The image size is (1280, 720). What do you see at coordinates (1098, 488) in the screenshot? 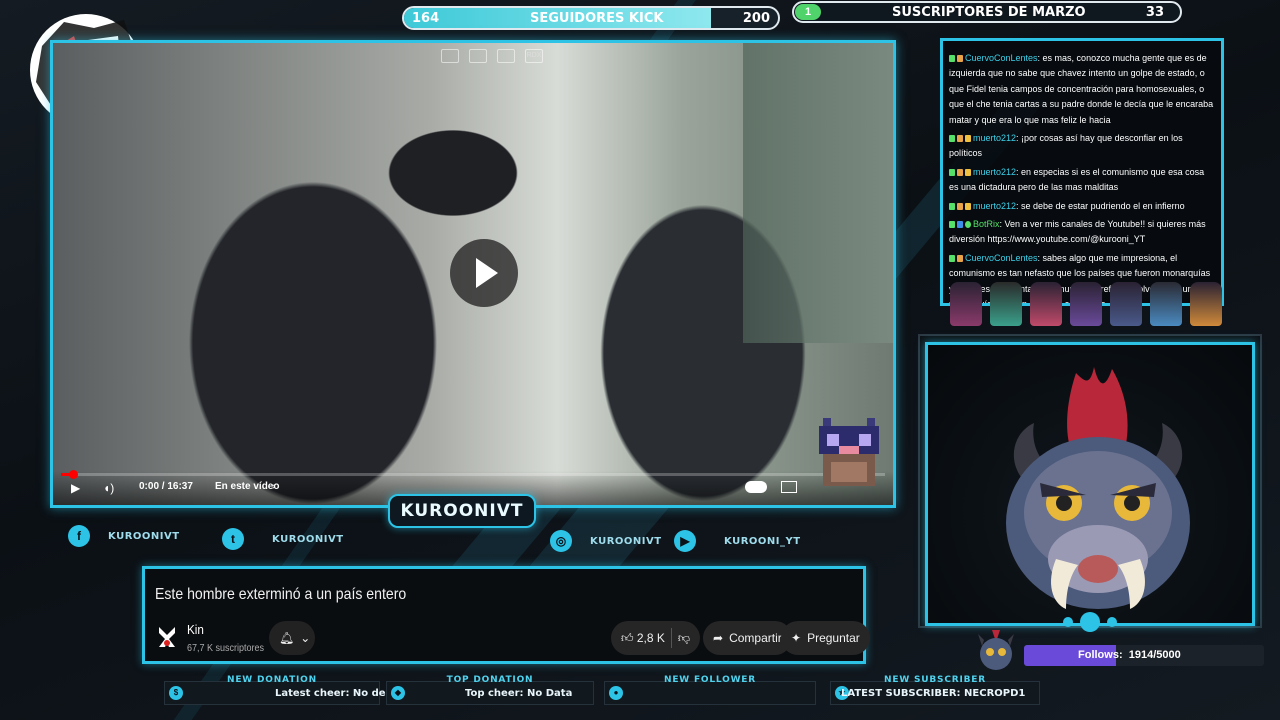
I see `vtuber-avatar` at bounding box center [1098, 488].